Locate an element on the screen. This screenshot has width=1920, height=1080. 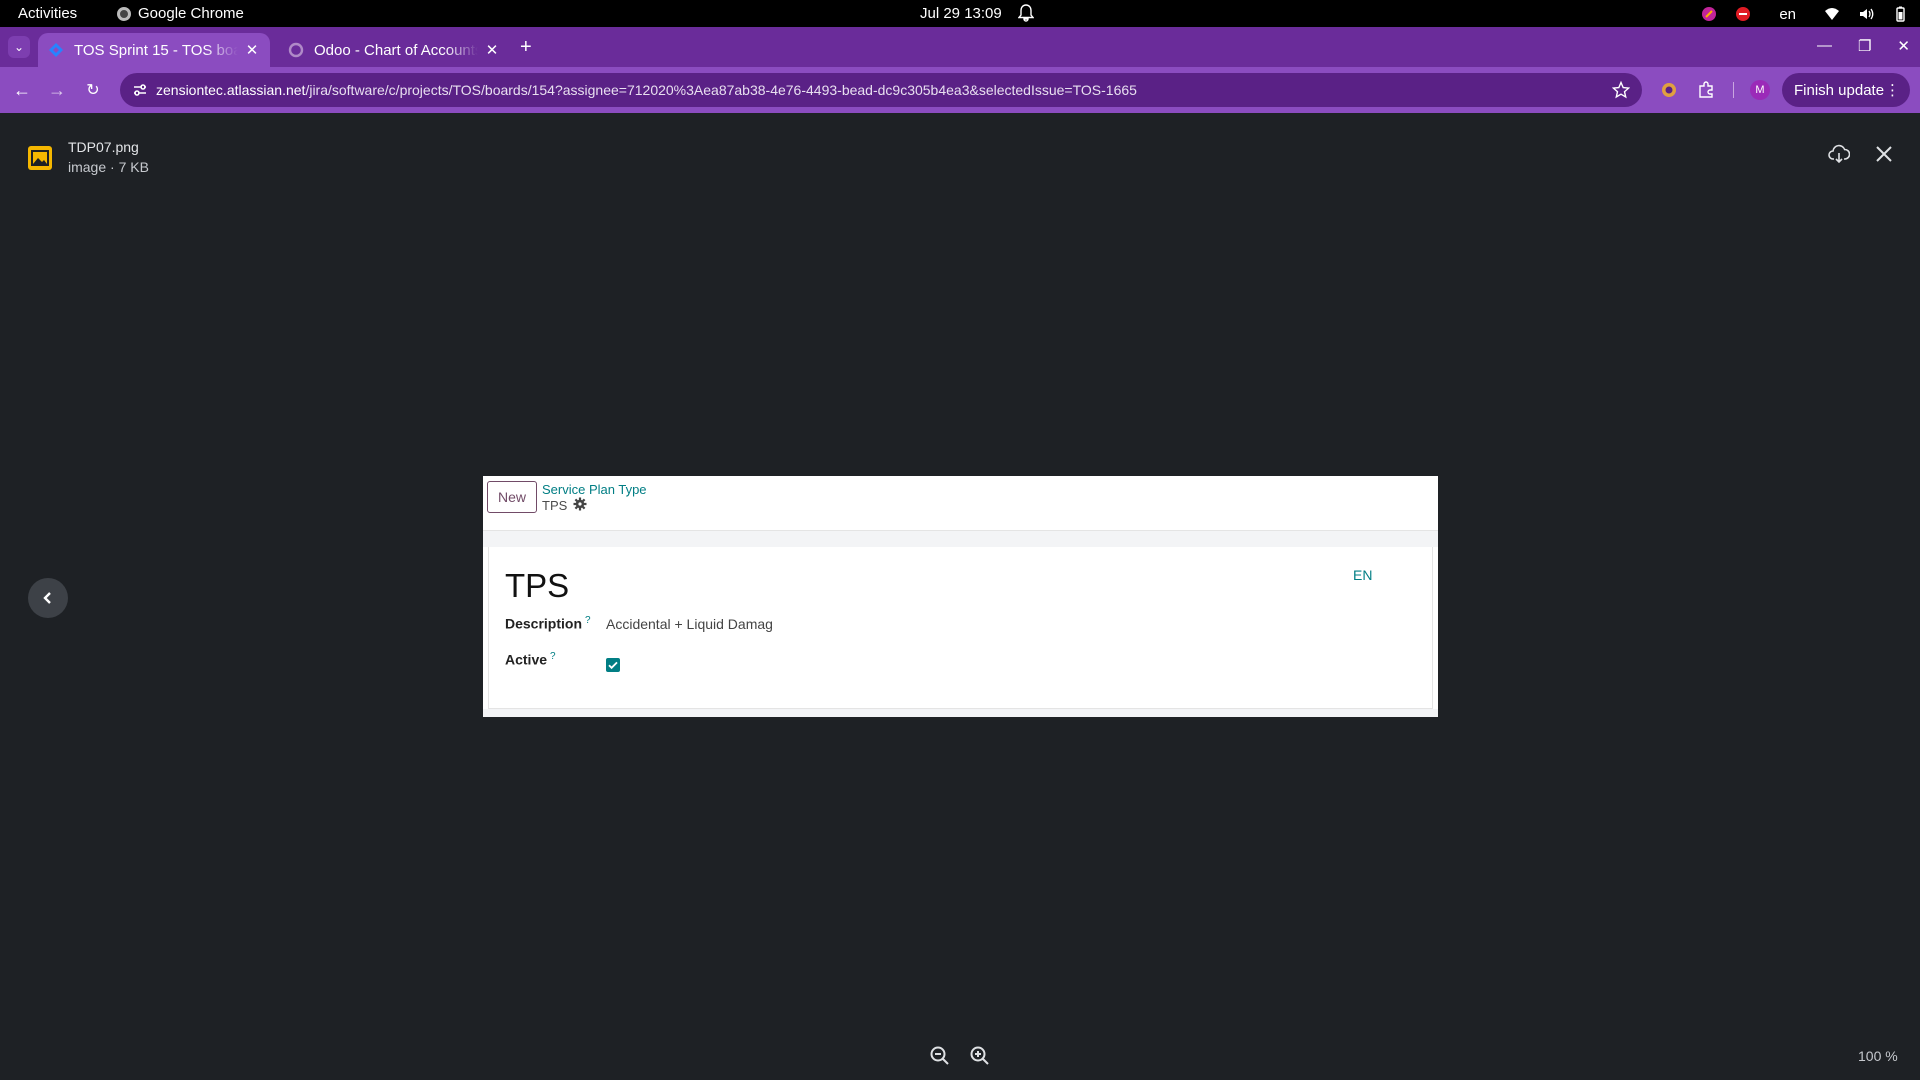
file-meta: image · 7 KB is located at coordinates (108, 167).